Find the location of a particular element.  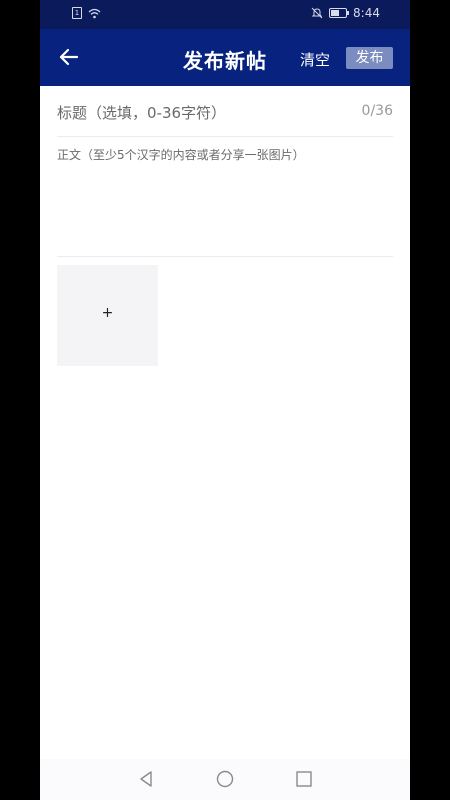

body-textarea: 正文（至少5个汉字的内容或者分享一张图片） is located at coordinates (181, 154).